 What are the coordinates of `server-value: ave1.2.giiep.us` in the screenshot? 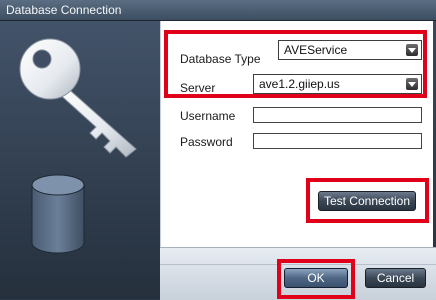 It's located at (299, 84).